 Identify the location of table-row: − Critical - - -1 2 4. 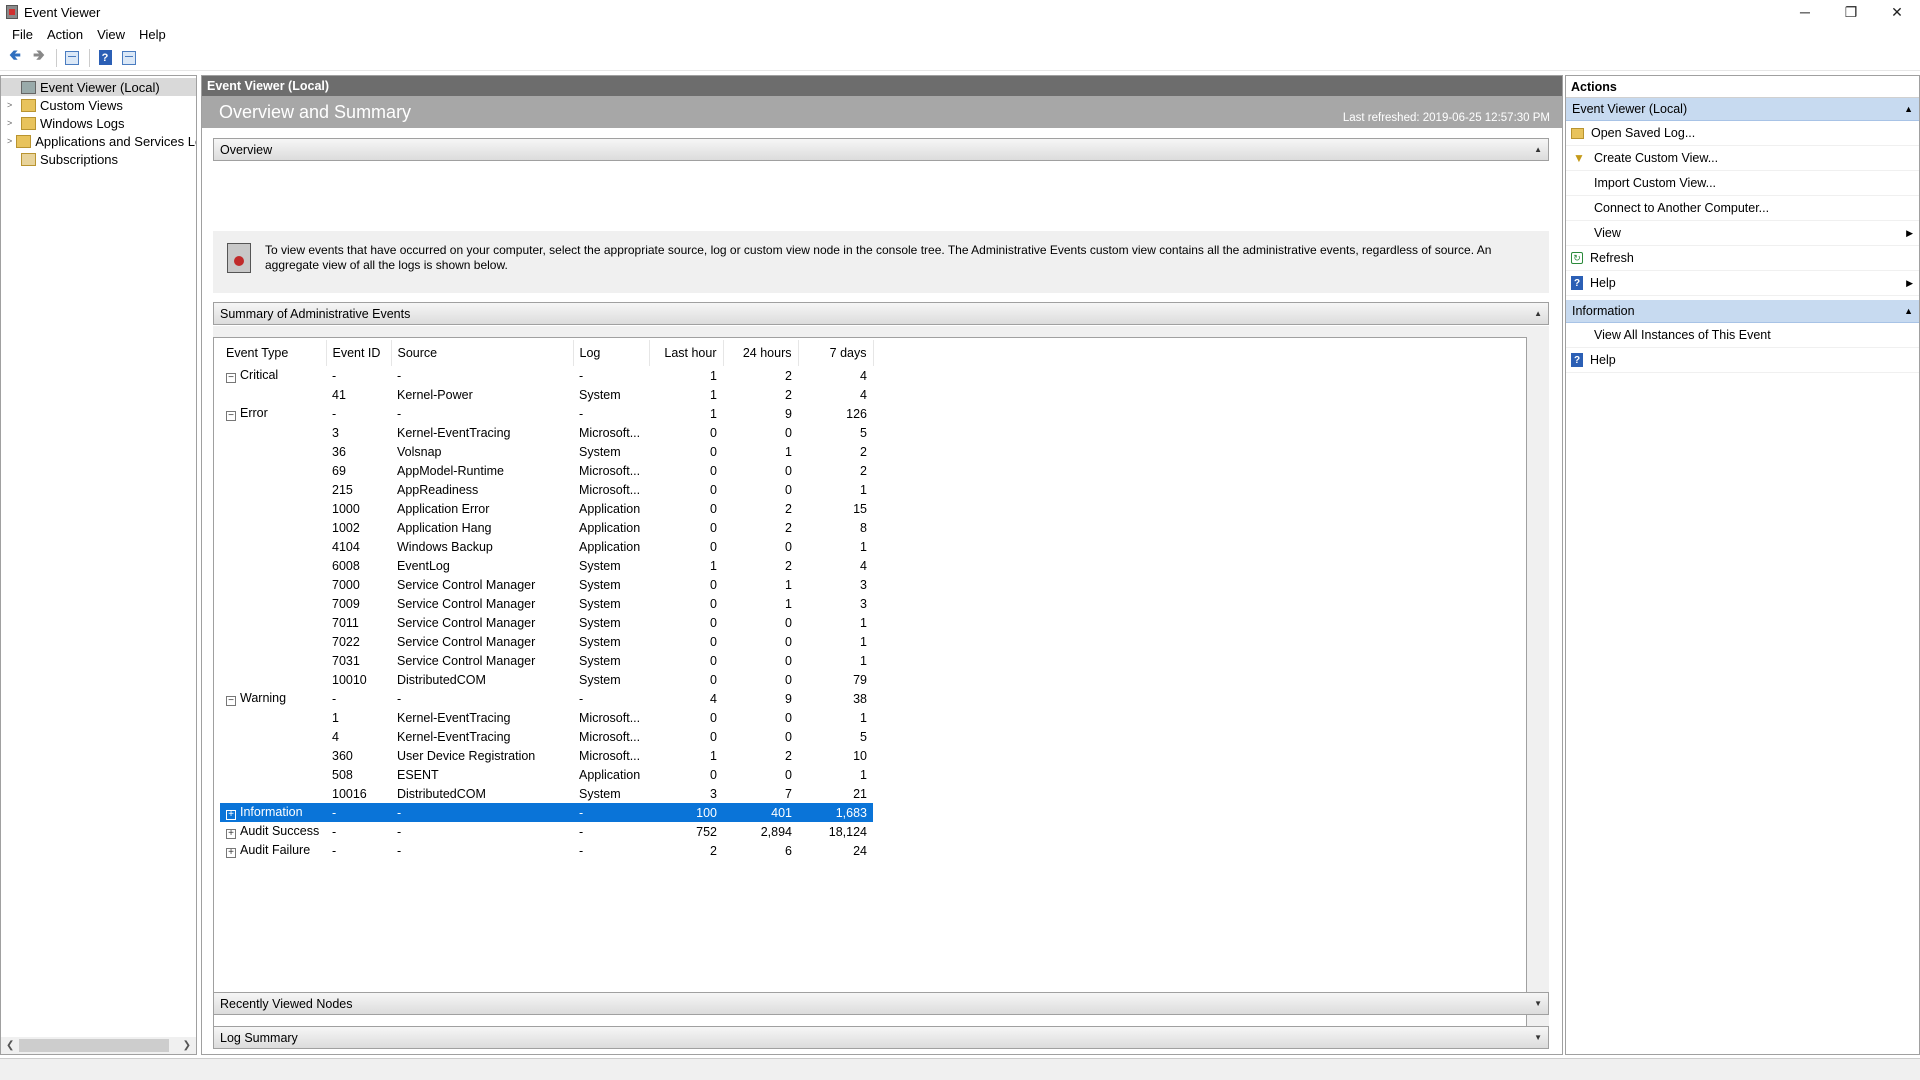
(546, 375).